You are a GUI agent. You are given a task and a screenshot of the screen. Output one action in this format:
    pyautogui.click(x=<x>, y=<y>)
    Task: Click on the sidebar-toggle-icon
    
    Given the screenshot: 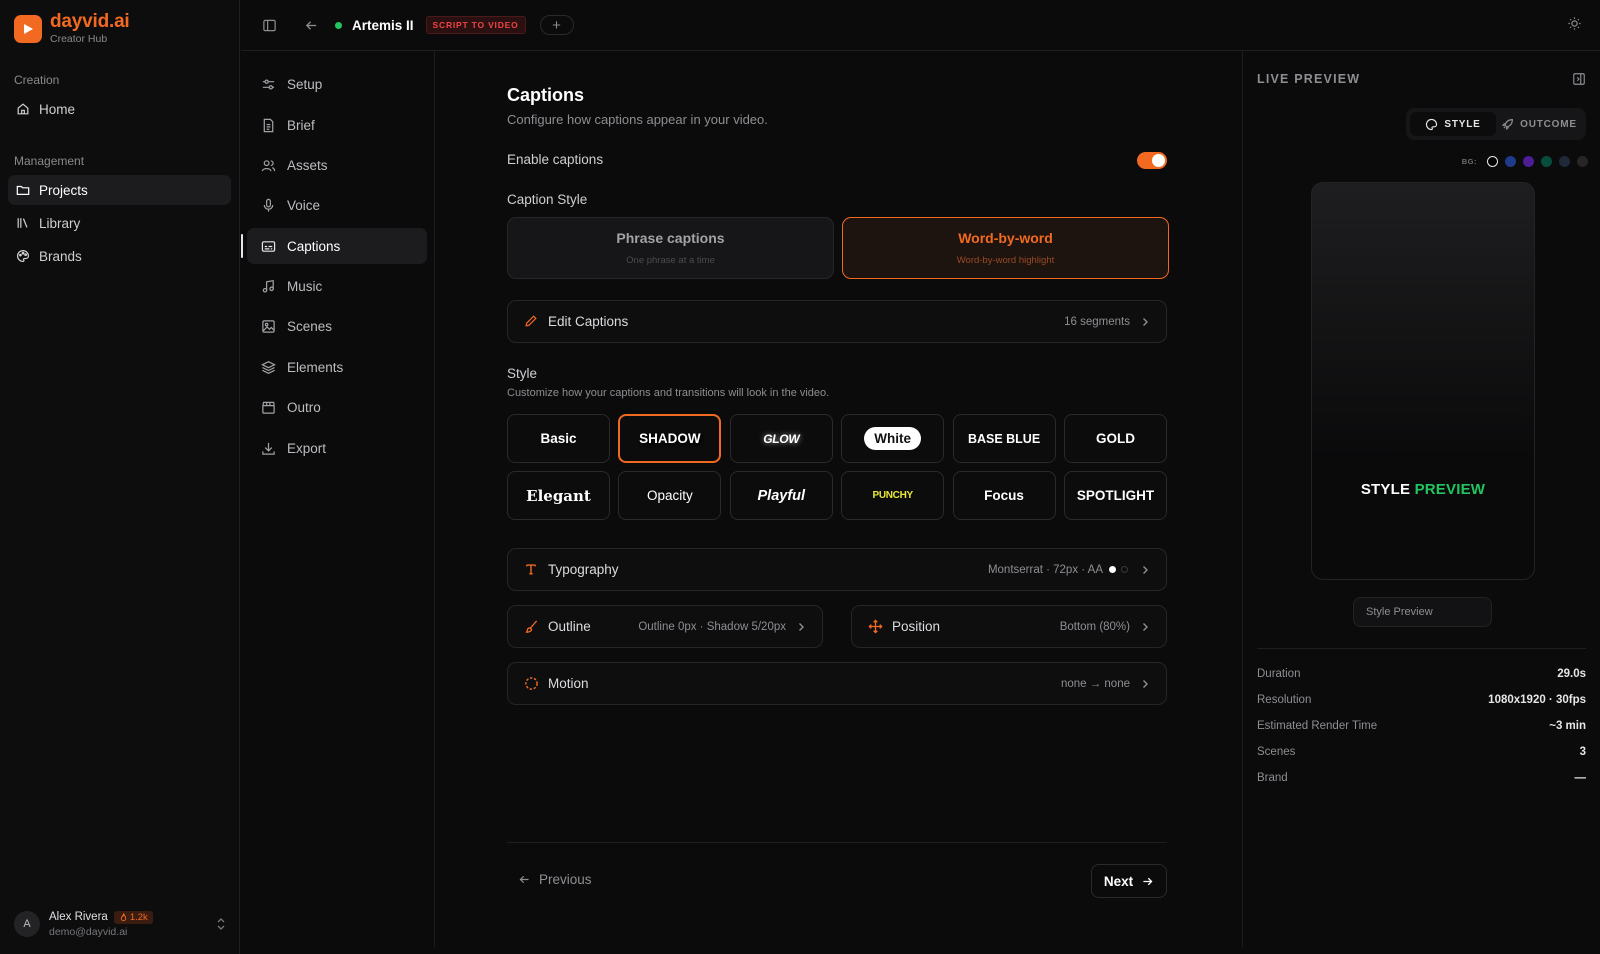 What is the action you would take?
    pyautogui.click(x=269, y=25)
    